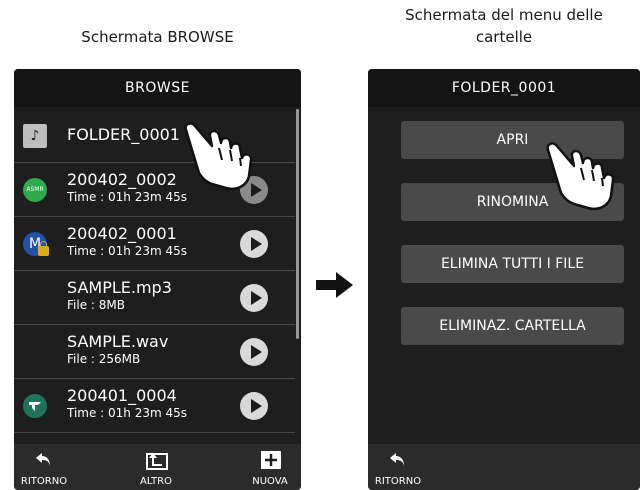 Image resolution: width=643 pixels, height=490 pixels. I want to click on browse-title: BROWSE, so click(157, 88).